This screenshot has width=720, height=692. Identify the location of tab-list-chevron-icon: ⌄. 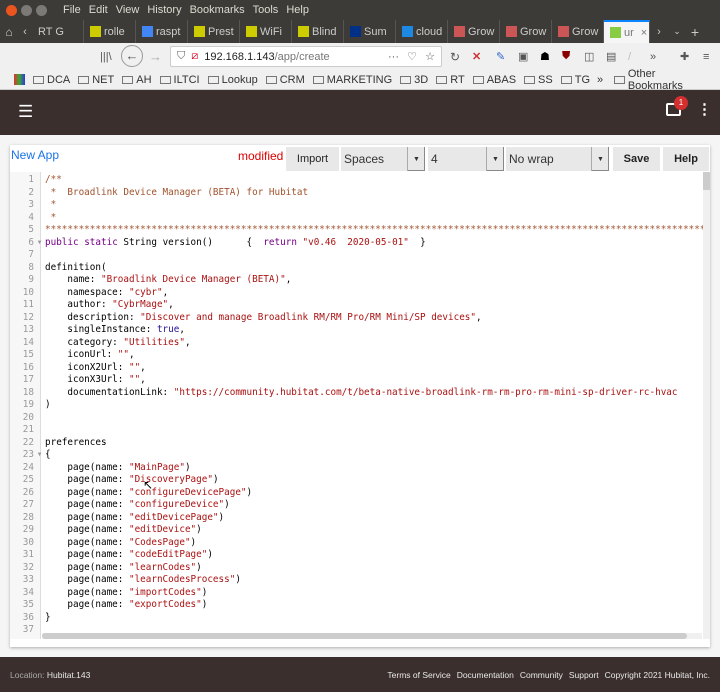
(677, 31).